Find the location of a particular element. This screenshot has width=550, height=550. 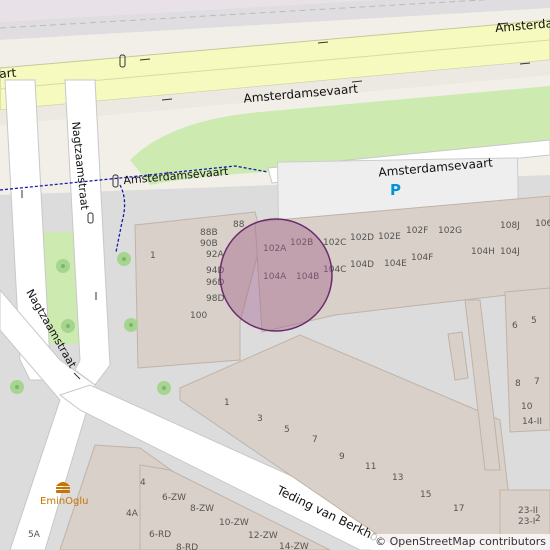

house-number: 12-ZW is located at coordinates (263, 536).